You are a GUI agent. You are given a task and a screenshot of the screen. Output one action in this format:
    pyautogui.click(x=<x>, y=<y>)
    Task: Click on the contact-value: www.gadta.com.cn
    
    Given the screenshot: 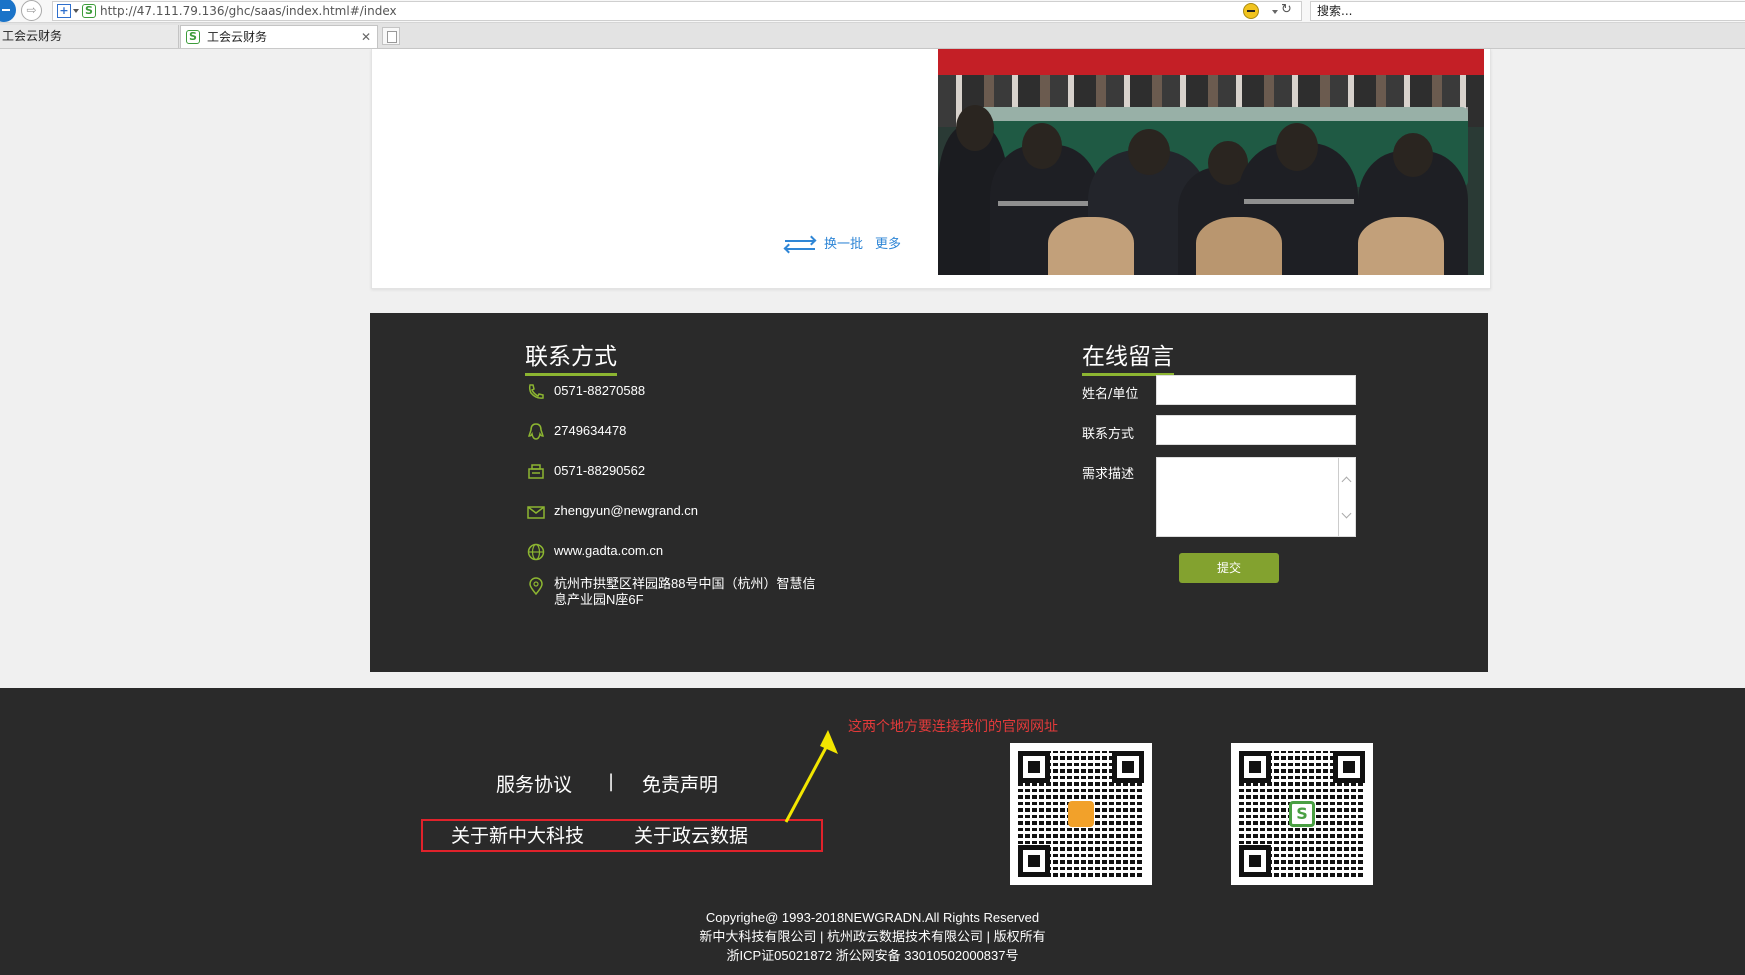 What is the action you would take?
    pyautogui.click(x=608, y=551)
    